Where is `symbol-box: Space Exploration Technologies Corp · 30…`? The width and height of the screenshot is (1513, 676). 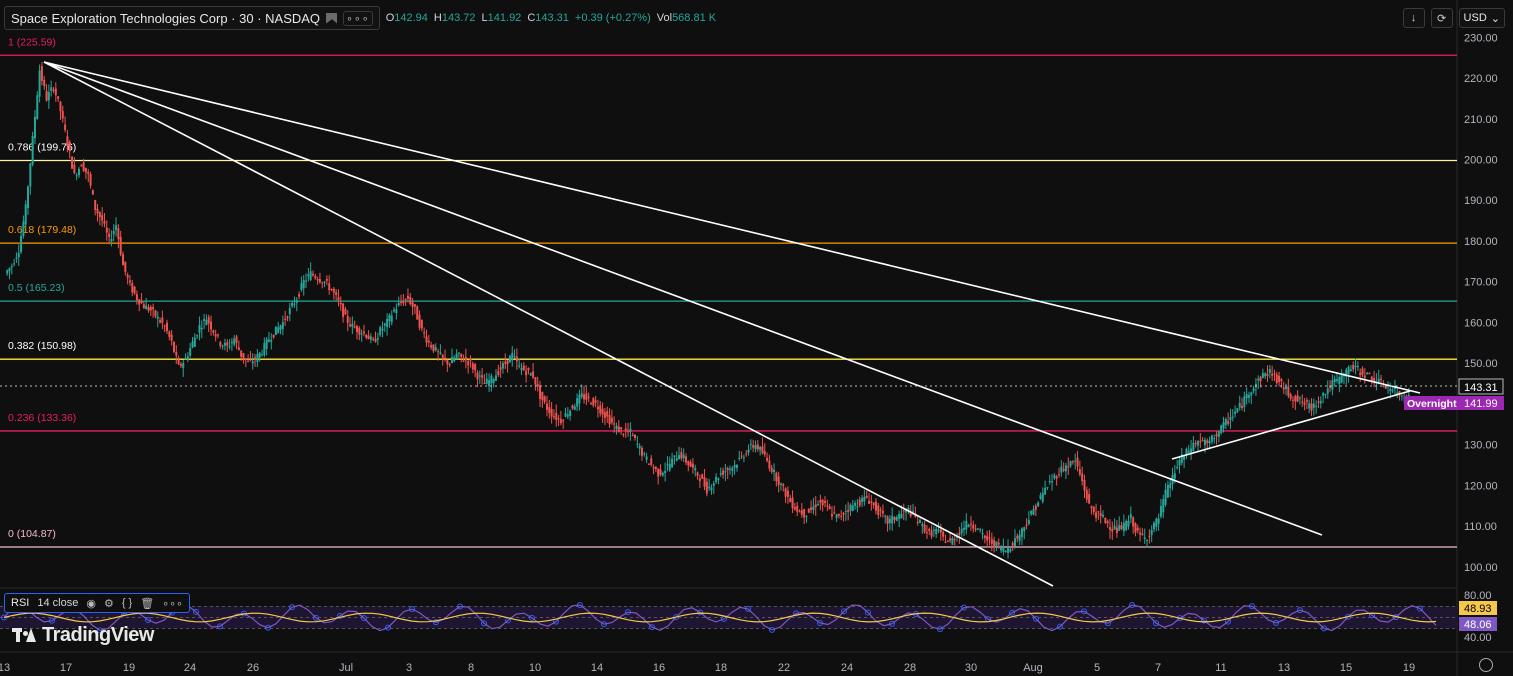 symbol-box: Space Exploration Technologies Corp · 30… is located at coordinates (192, 18).